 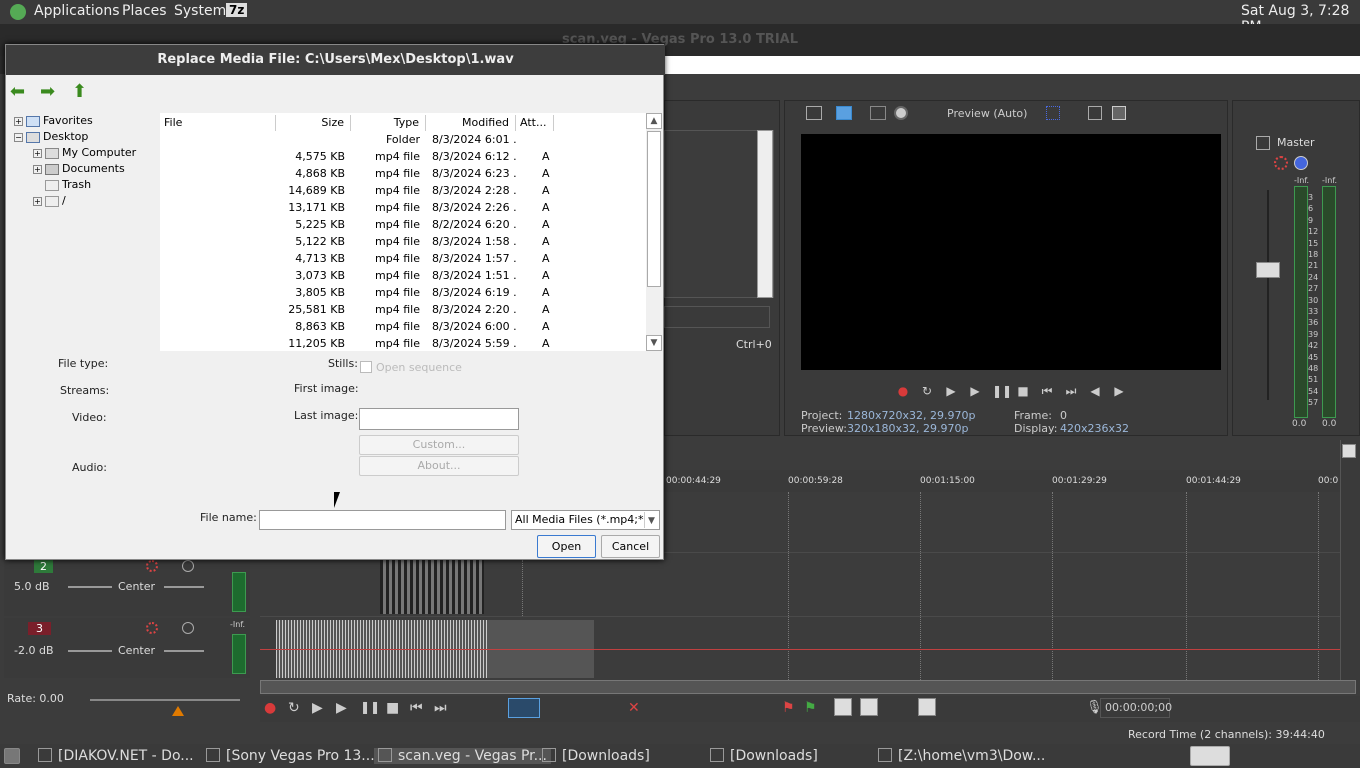 I want to click on play-icon: ▶, so click(x=975, y=391).